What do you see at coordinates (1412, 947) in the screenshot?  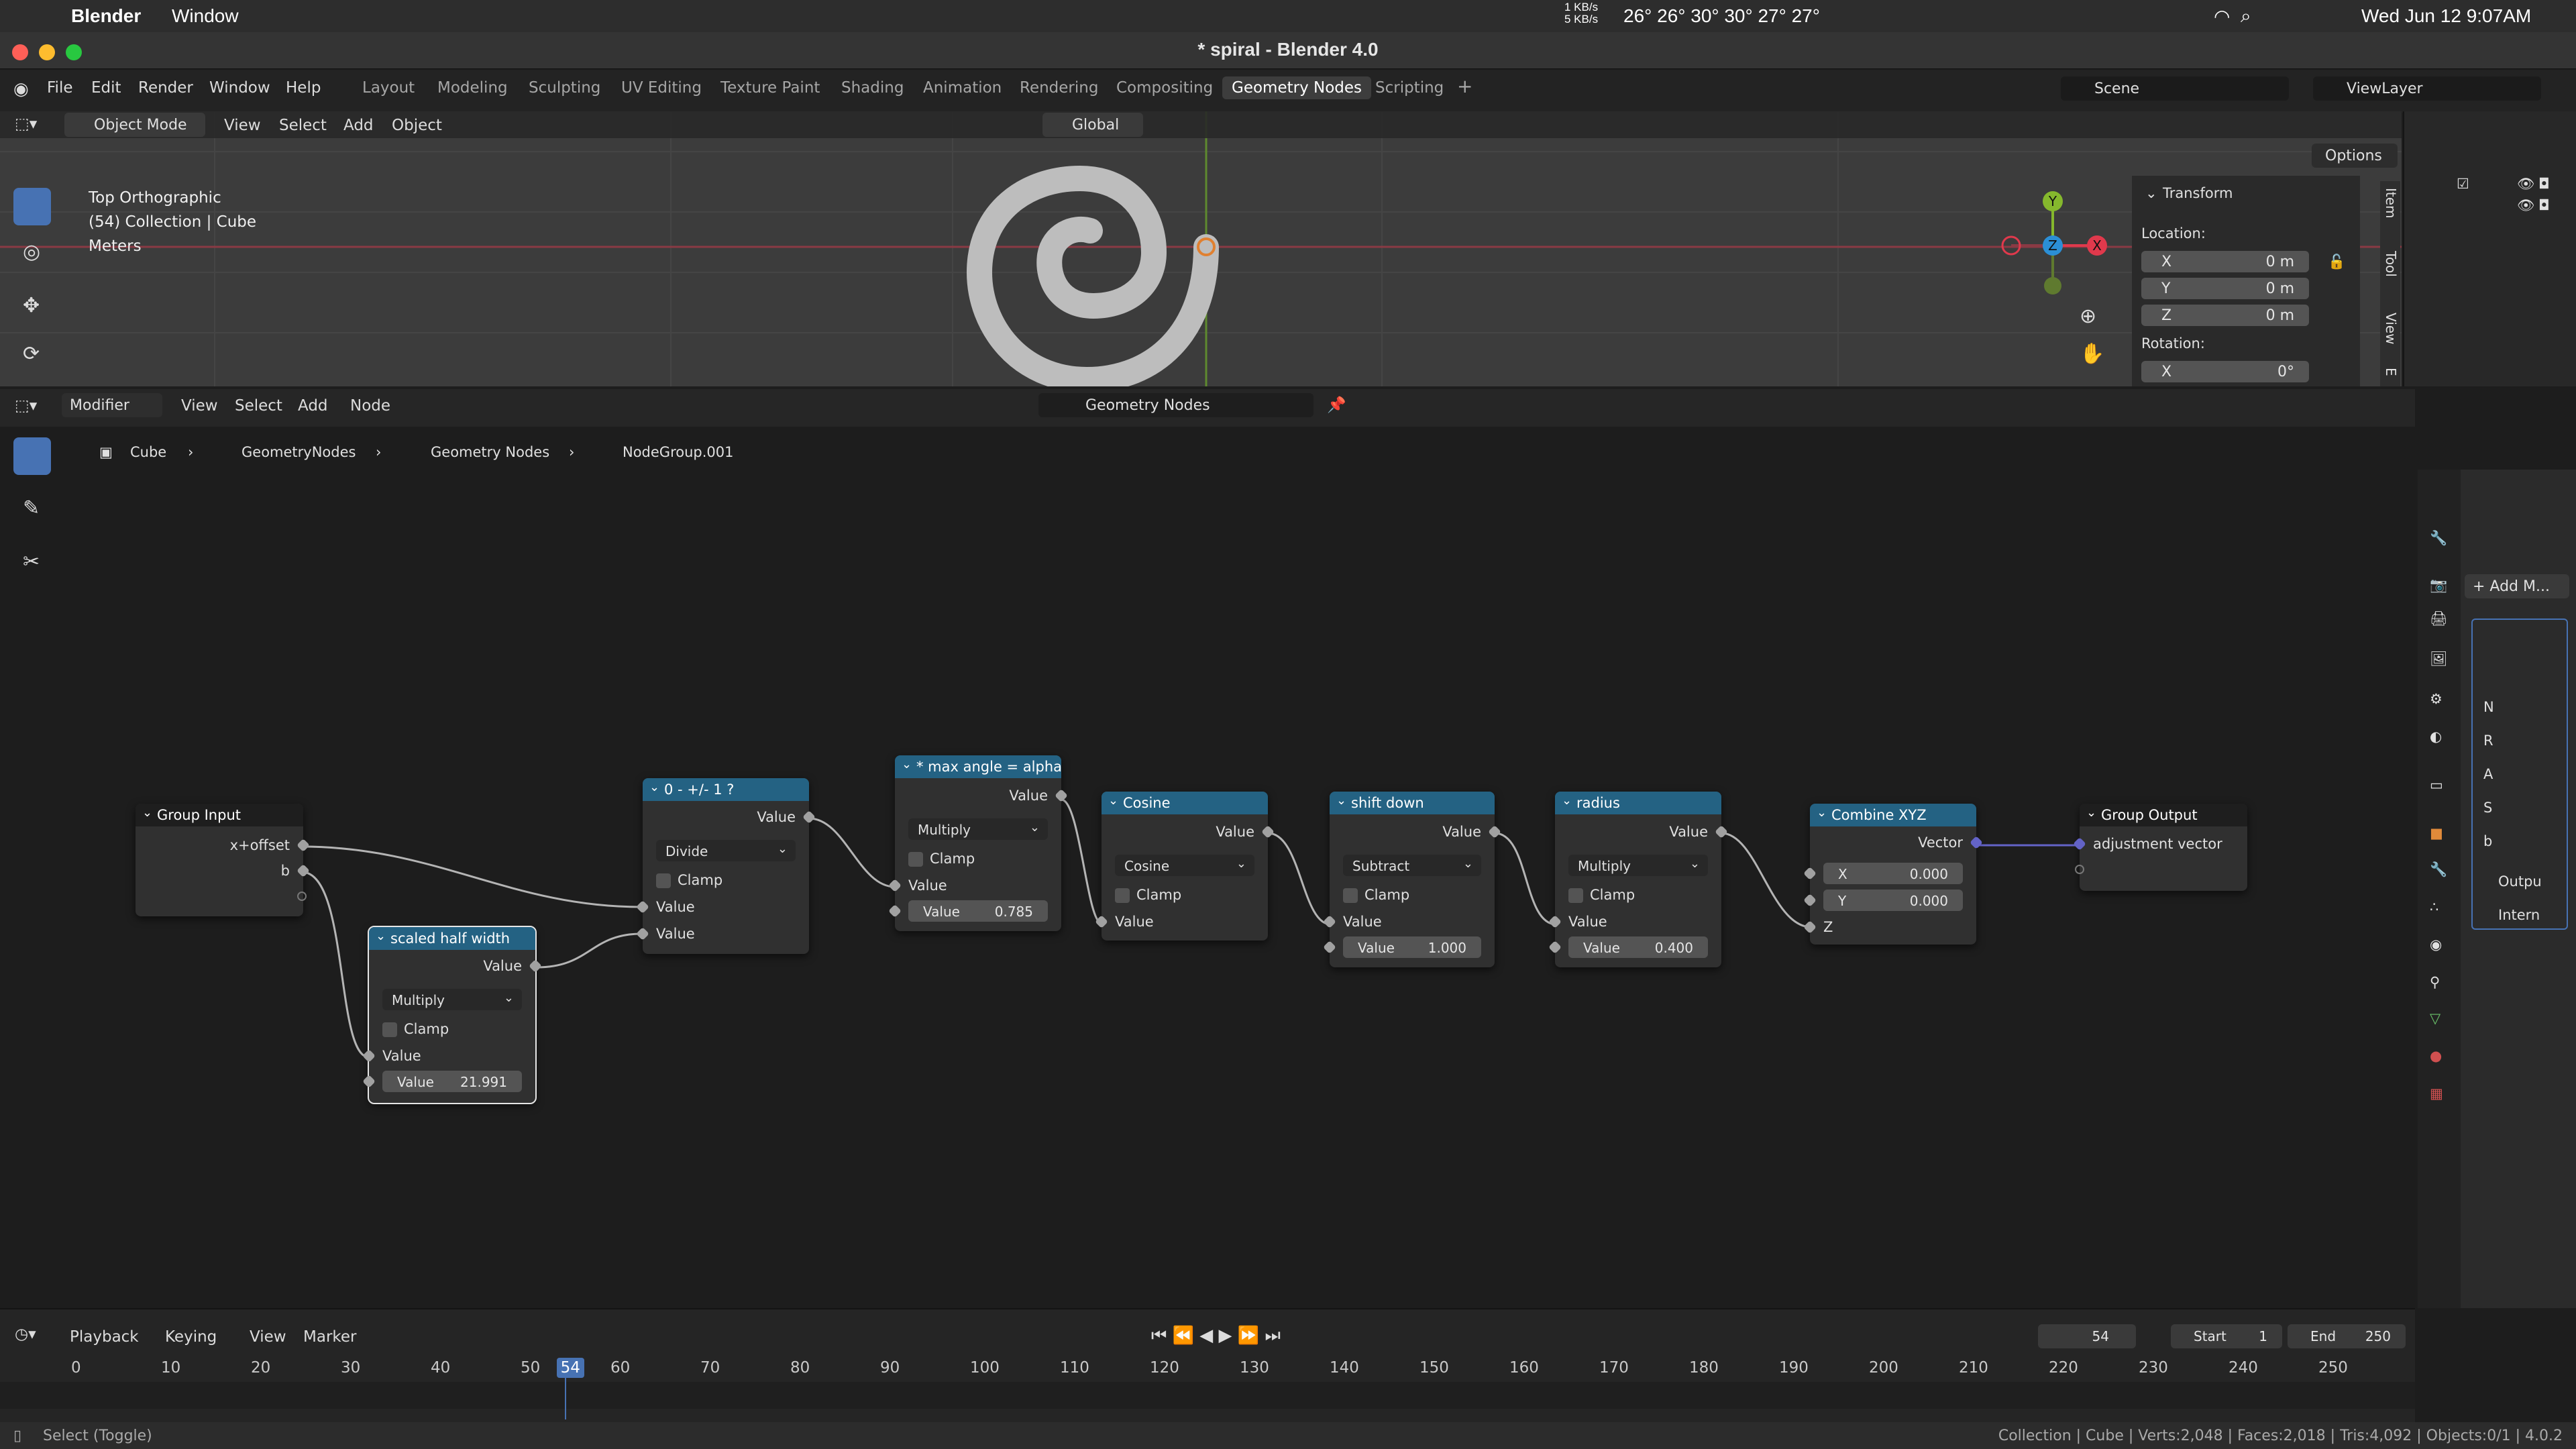 I see `value-field: Value 1.000` at bounding box center [1412, 947].